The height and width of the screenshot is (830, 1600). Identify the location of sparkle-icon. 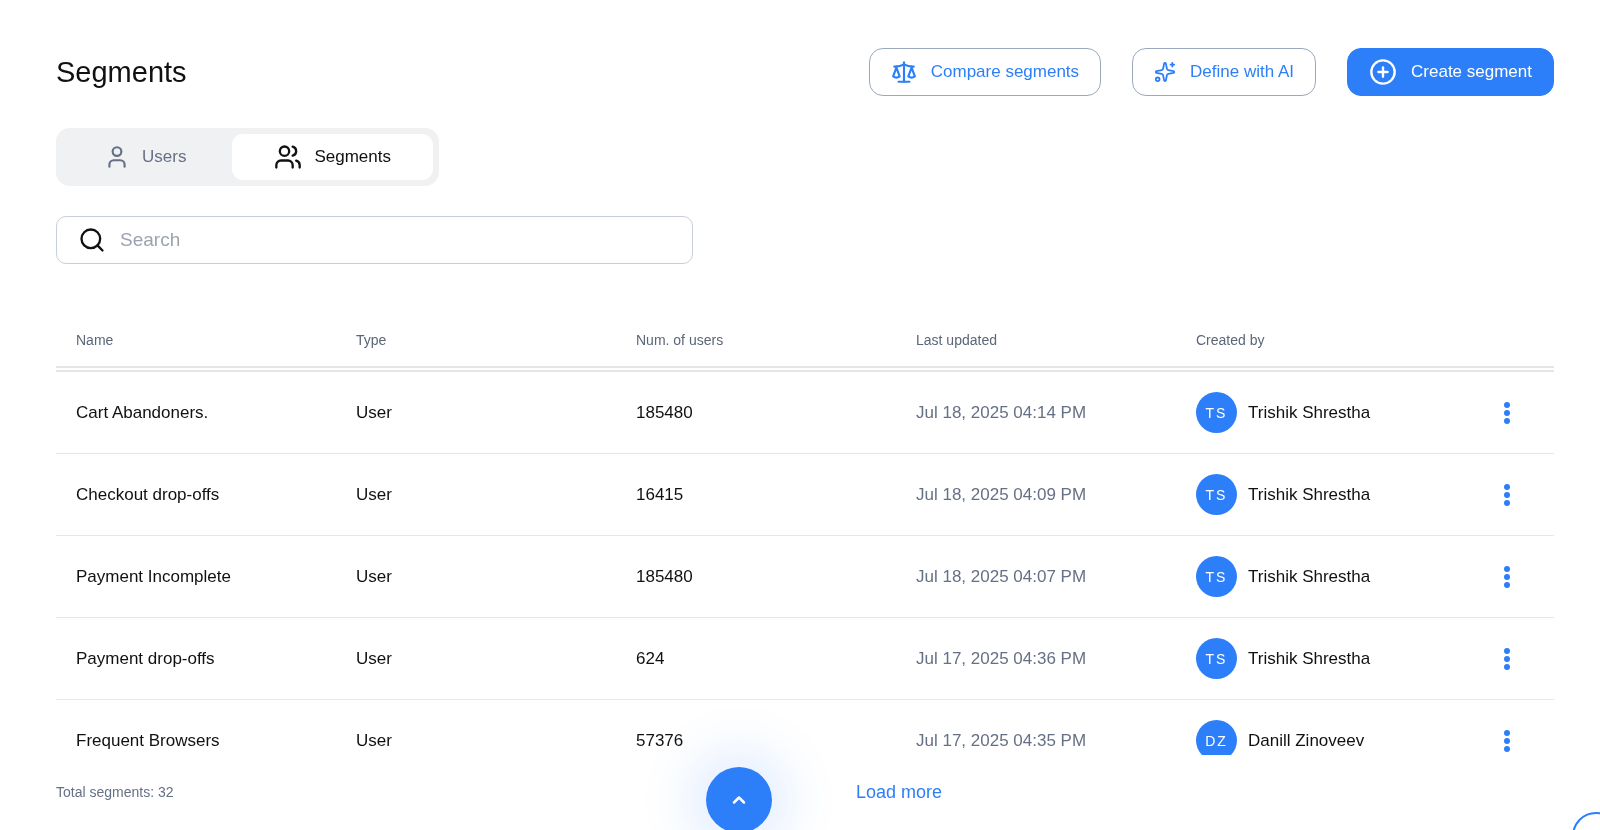
(1165, 72).